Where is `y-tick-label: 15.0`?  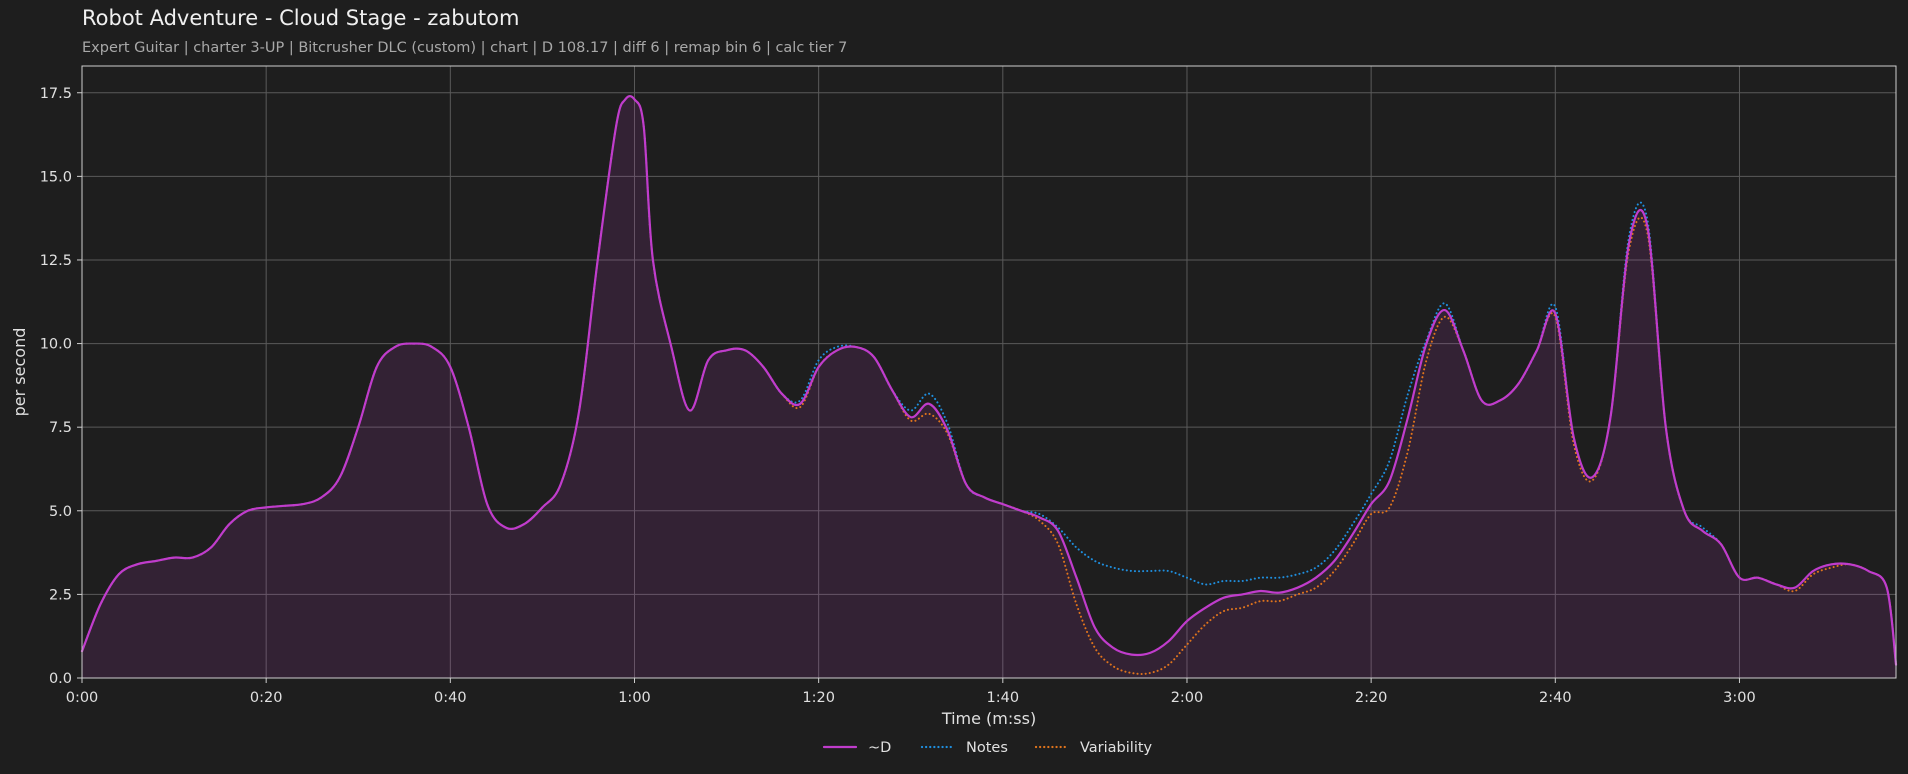 y-tick-label: 15.0 is located at coordinates (56, 177).